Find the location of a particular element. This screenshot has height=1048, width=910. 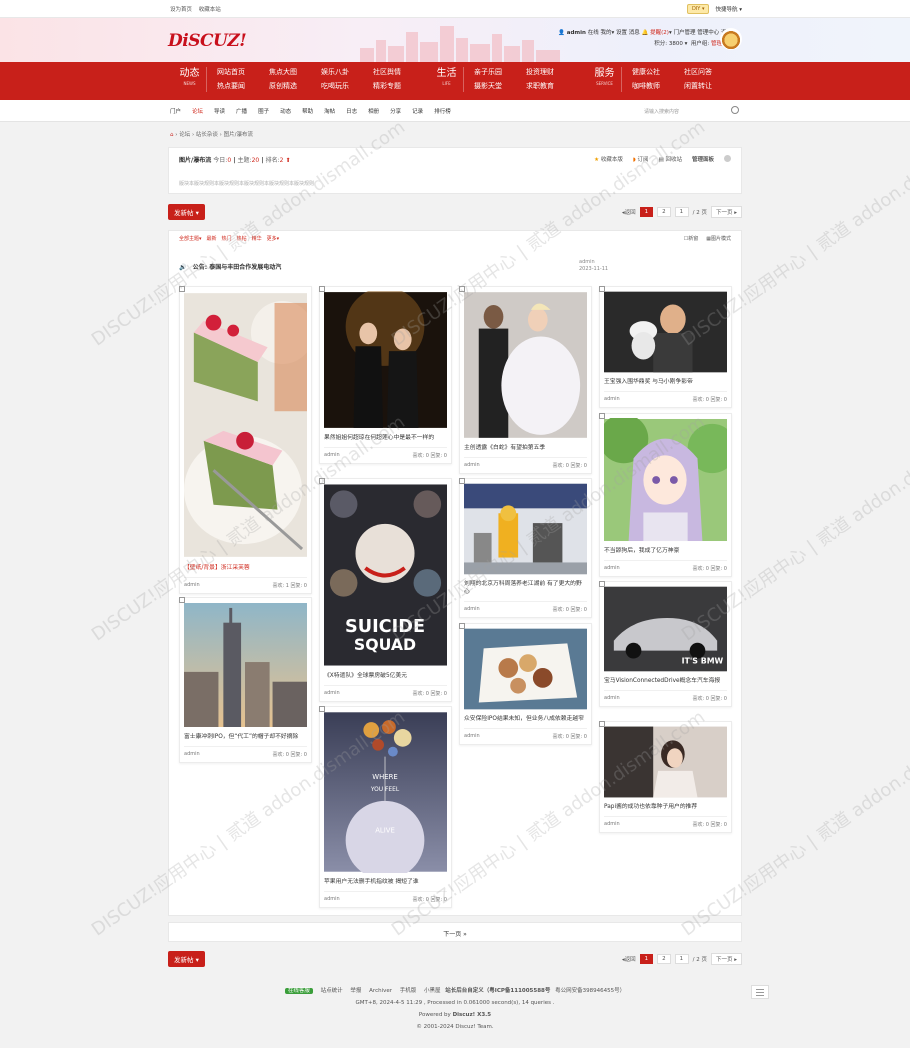

footer-link: 站长后台自定义（粤ICP备111005588号 is located at coordinates (497, 991).